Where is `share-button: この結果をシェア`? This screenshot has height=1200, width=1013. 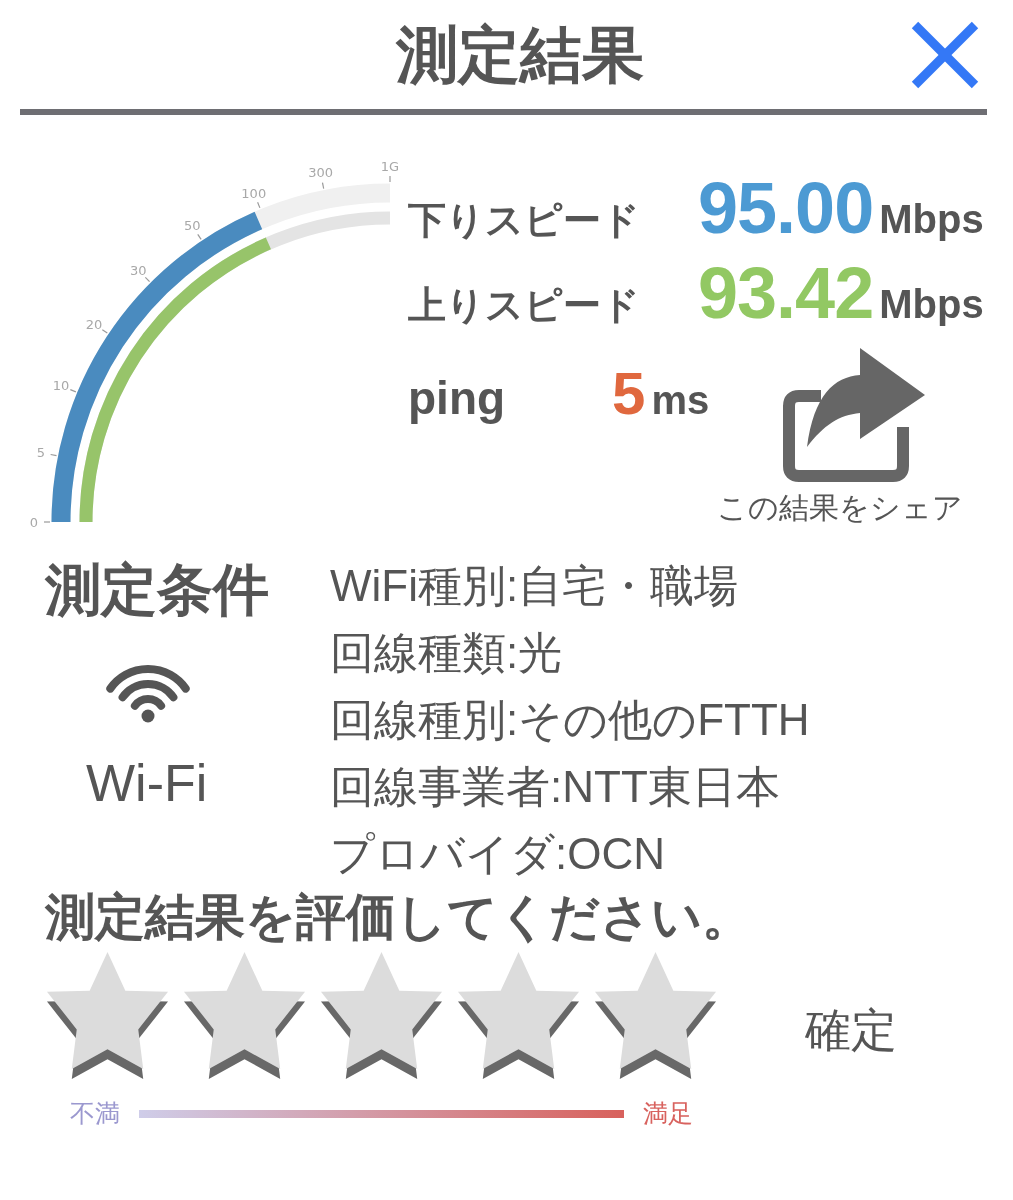
share-button: この結果をシェア is located at coordinates (840, 435).